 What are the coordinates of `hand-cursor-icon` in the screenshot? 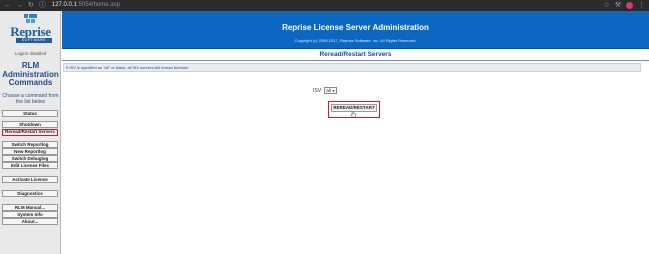 It's located at (353, 114).